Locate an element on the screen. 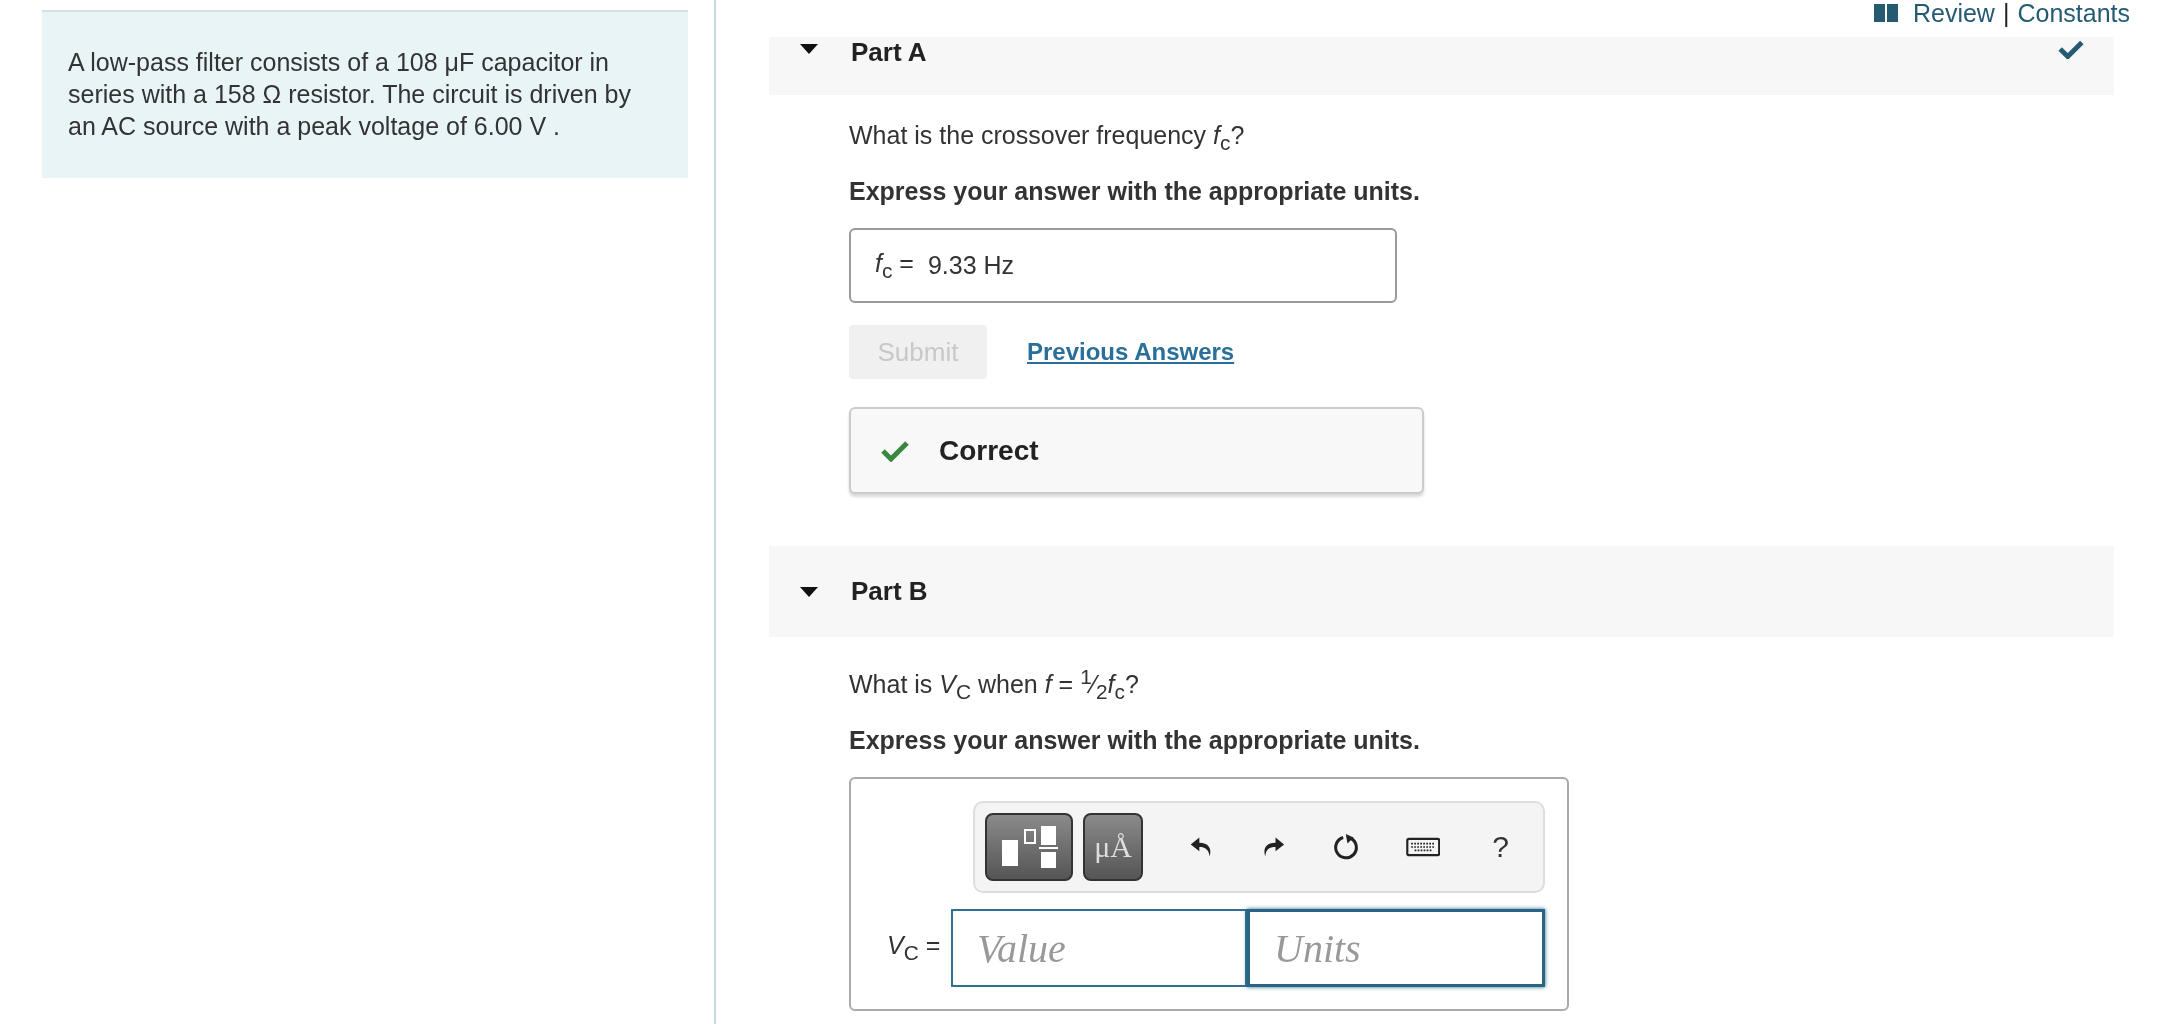 Image resolution: width=2158 pixels, height=1024 pixels. answer-field: f$_{c}$ = 9.33 Hz is located at coordinates (1123, 265).